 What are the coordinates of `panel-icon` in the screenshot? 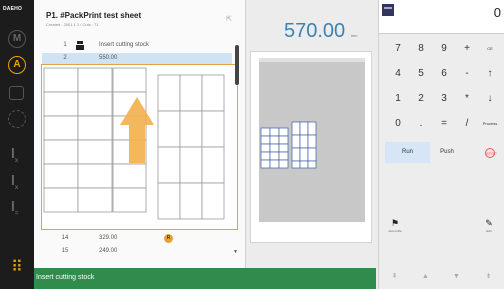 It's located at (16, 93).